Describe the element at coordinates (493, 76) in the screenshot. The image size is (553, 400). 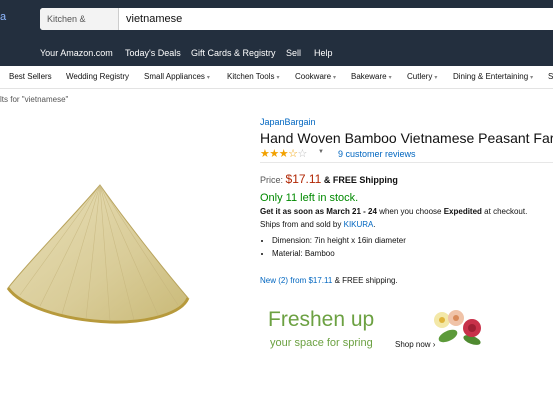
I see `category-dining-entertaining: Dining & Entertaining ▾` at that location.